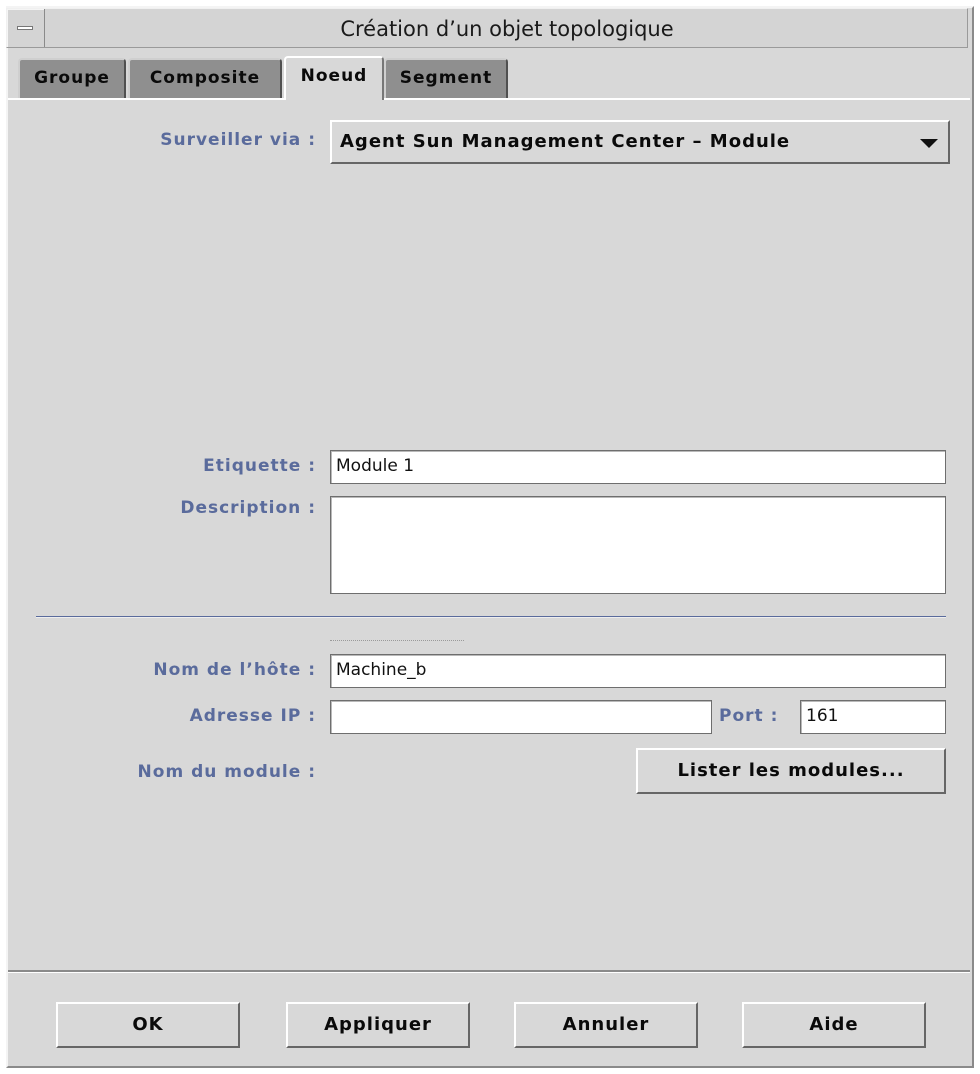 The image size is (980, 1074). I want to click on description-textarea, so click(638, 545).